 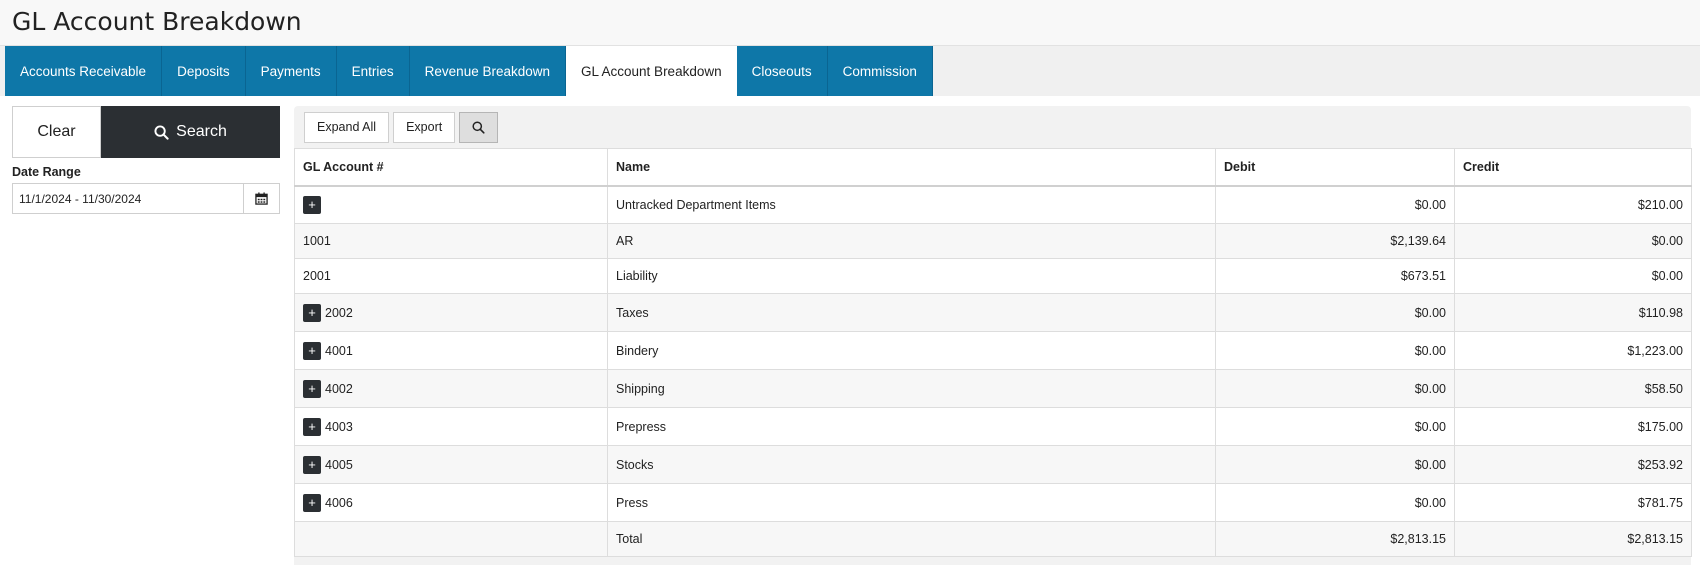 What do you see at coordinates (911, 502) in the screenshot?
I see `name-cell: Press` at bounding box center [911, 502].